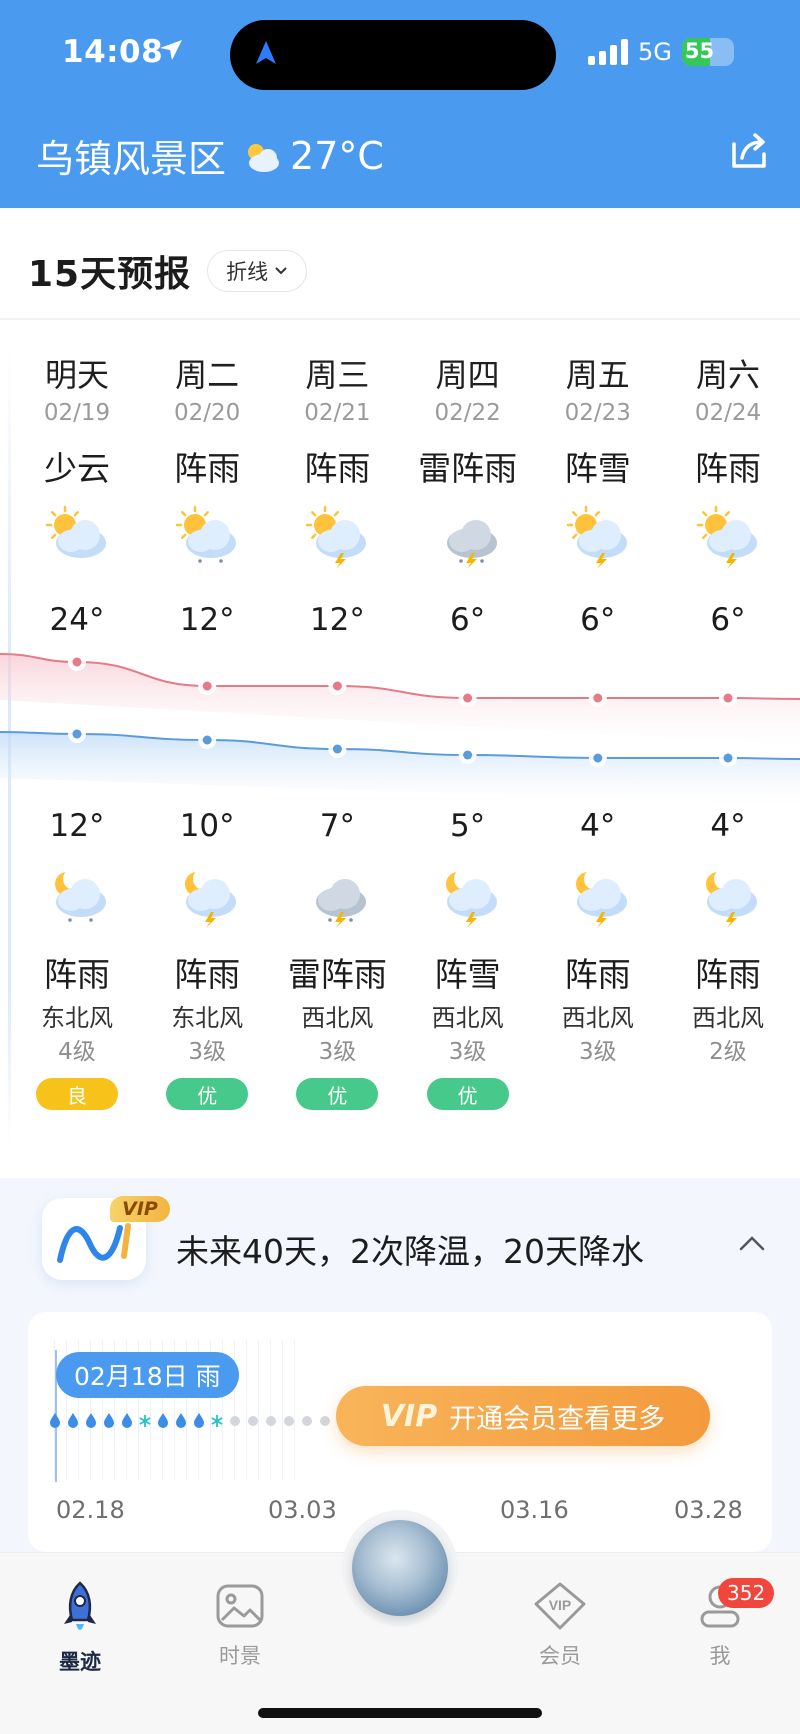 Image resolution: width=800 pixels, height=1734 pixels. What do you see at coordinates (728, 1052) in the screenshot?
I see `wind-level: 2级` at bounding box center [728, 1052].